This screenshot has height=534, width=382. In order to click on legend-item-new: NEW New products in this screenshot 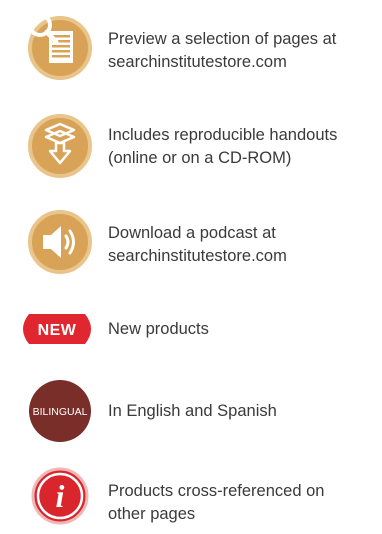, I will do `click(191, 332)`.